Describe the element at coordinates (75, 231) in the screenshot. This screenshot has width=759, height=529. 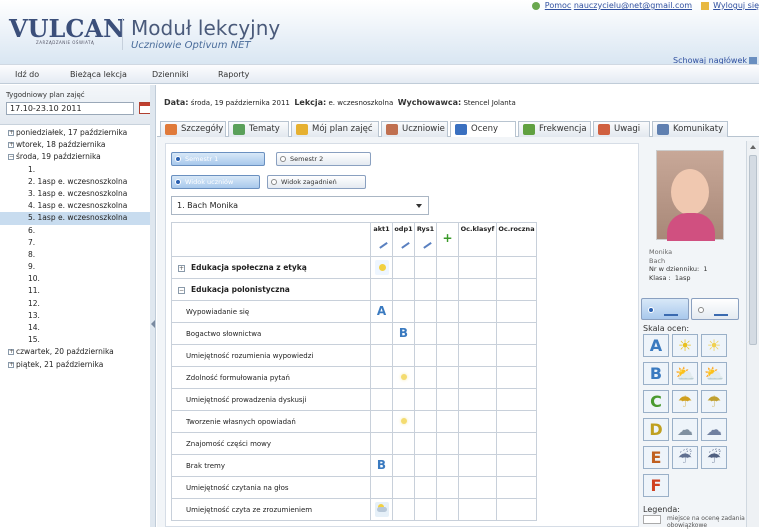
I see `tree-lesson-item: 6.` at that location.